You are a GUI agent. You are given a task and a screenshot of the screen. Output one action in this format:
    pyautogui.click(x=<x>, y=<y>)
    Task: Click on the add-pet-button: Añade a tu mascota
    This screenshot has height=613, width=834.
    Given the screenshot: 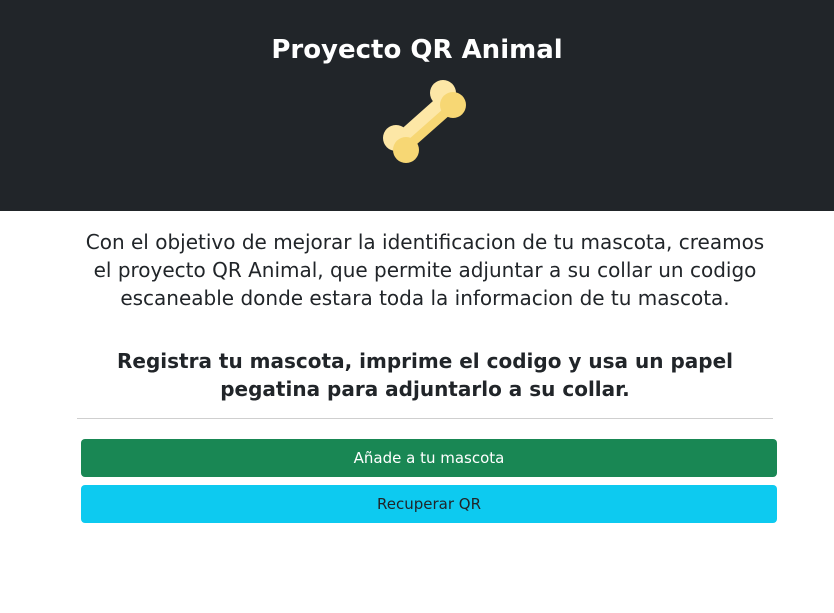 What is the action you would take?
    pyautogui.click(x=429, y=458)
    